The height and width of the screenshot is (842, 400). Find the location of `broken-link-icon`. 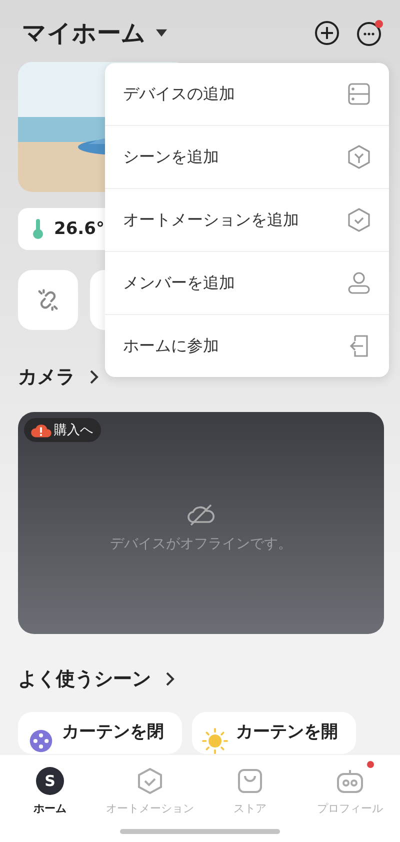

broken-link-icon is located at coordinates (48, 300).